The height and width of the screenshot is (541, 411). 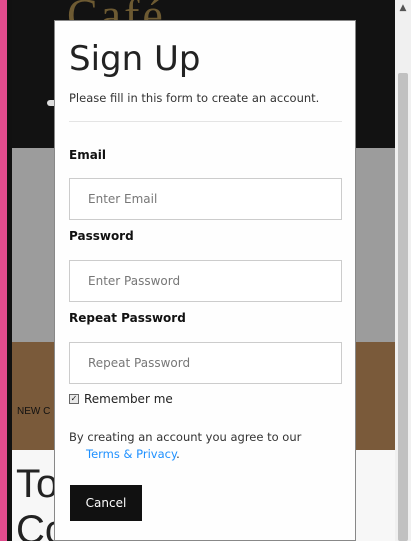 I want to click on modal-title: Sign Up, so click(x=135, y=59).